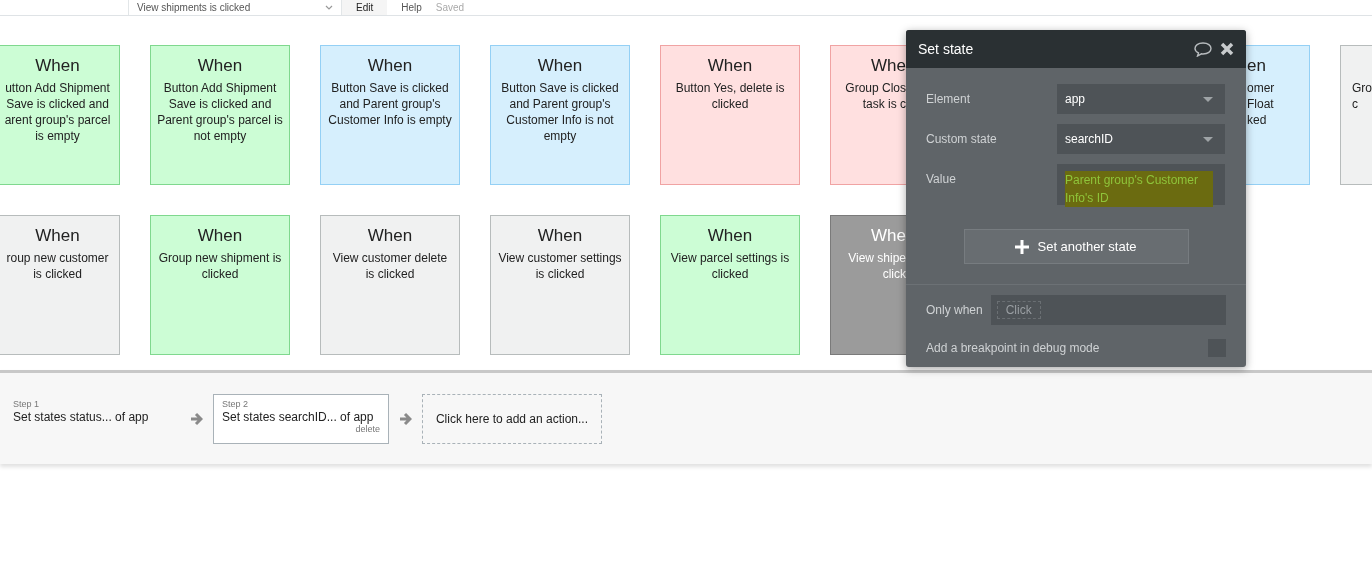 This screenshot has height=566, width=1372. What do you see at coordinates (946, 49) in the screenshot?
I see `popup-title: Set state` at bounding box center [946, 49].